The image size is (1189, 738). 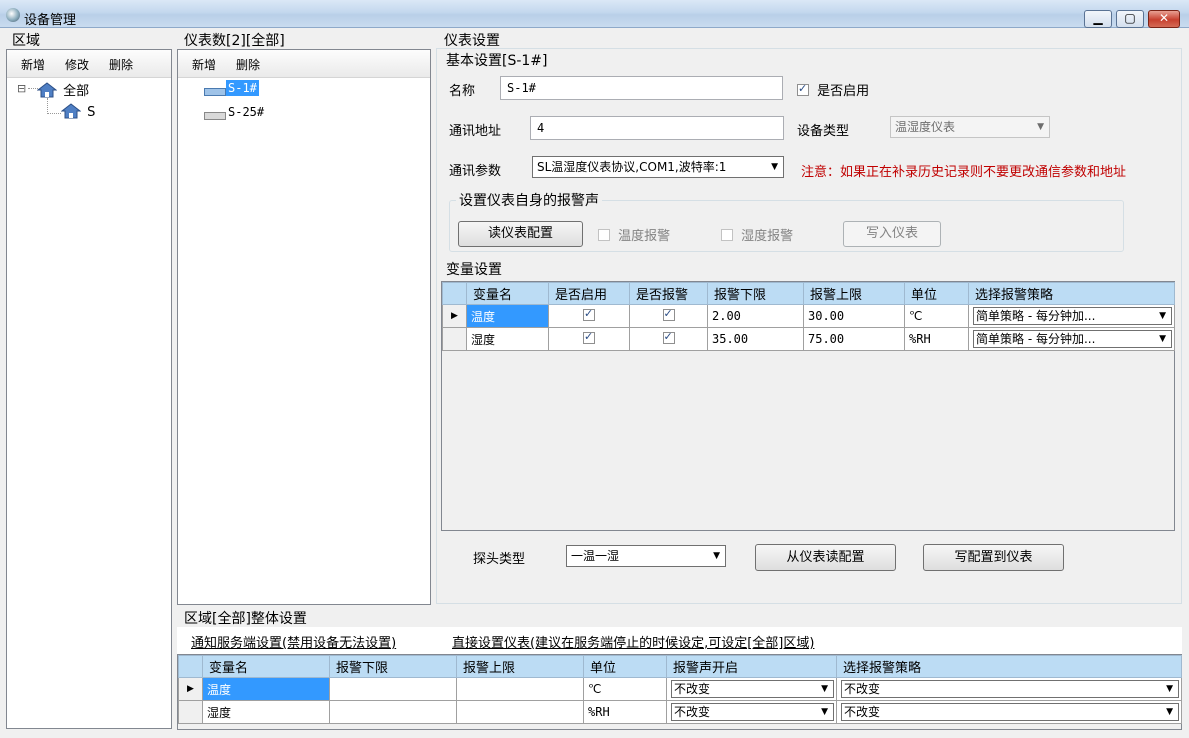 I want to click on write-to-meter-button: 写配置到仪表, so click(x=993, y=557).